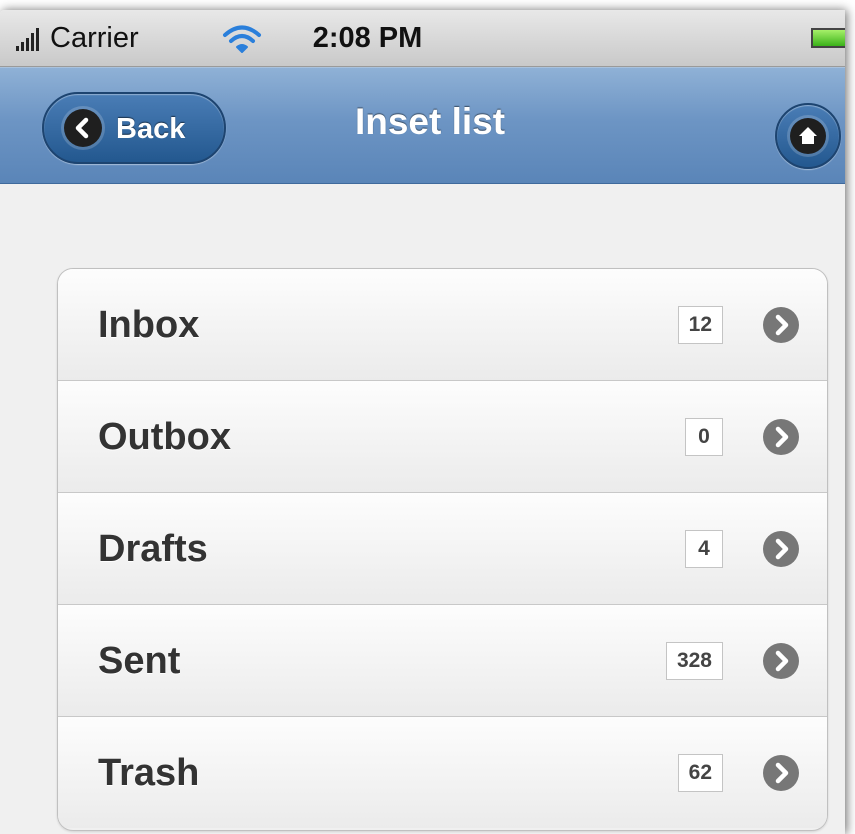 The width and height of the screenshot is (855, 834). Describe the element at coordinates (442, 437) in the screenshot. I see `list-item-outbox: Outbox 0` at that location.